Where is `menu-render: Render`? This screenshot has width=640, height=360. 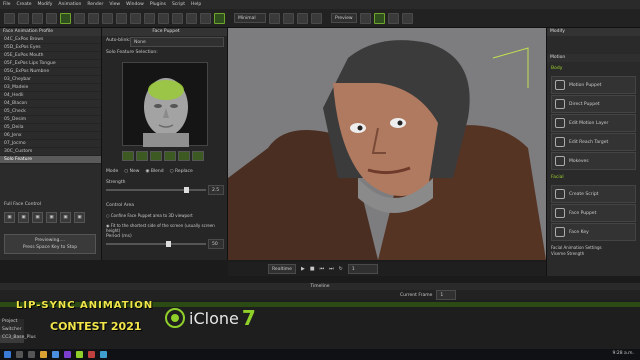
menu-render: Render is located at coordinates (95, 4).